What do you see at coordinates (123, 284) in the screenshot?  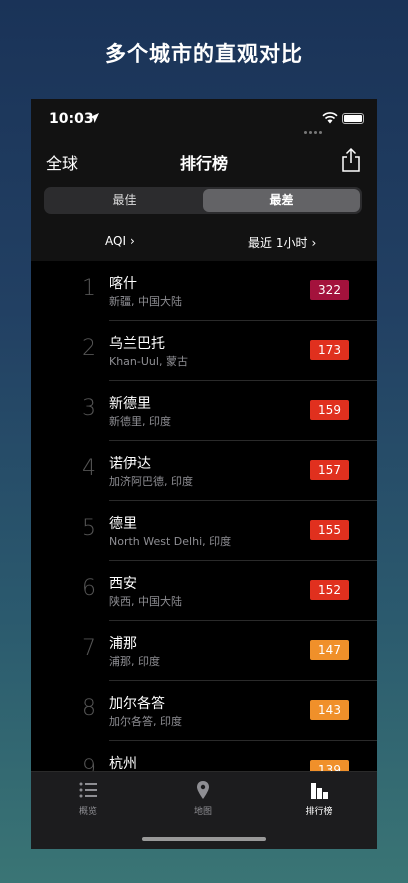 I see `city-name: 喀什` at bounding box center [123, 284].